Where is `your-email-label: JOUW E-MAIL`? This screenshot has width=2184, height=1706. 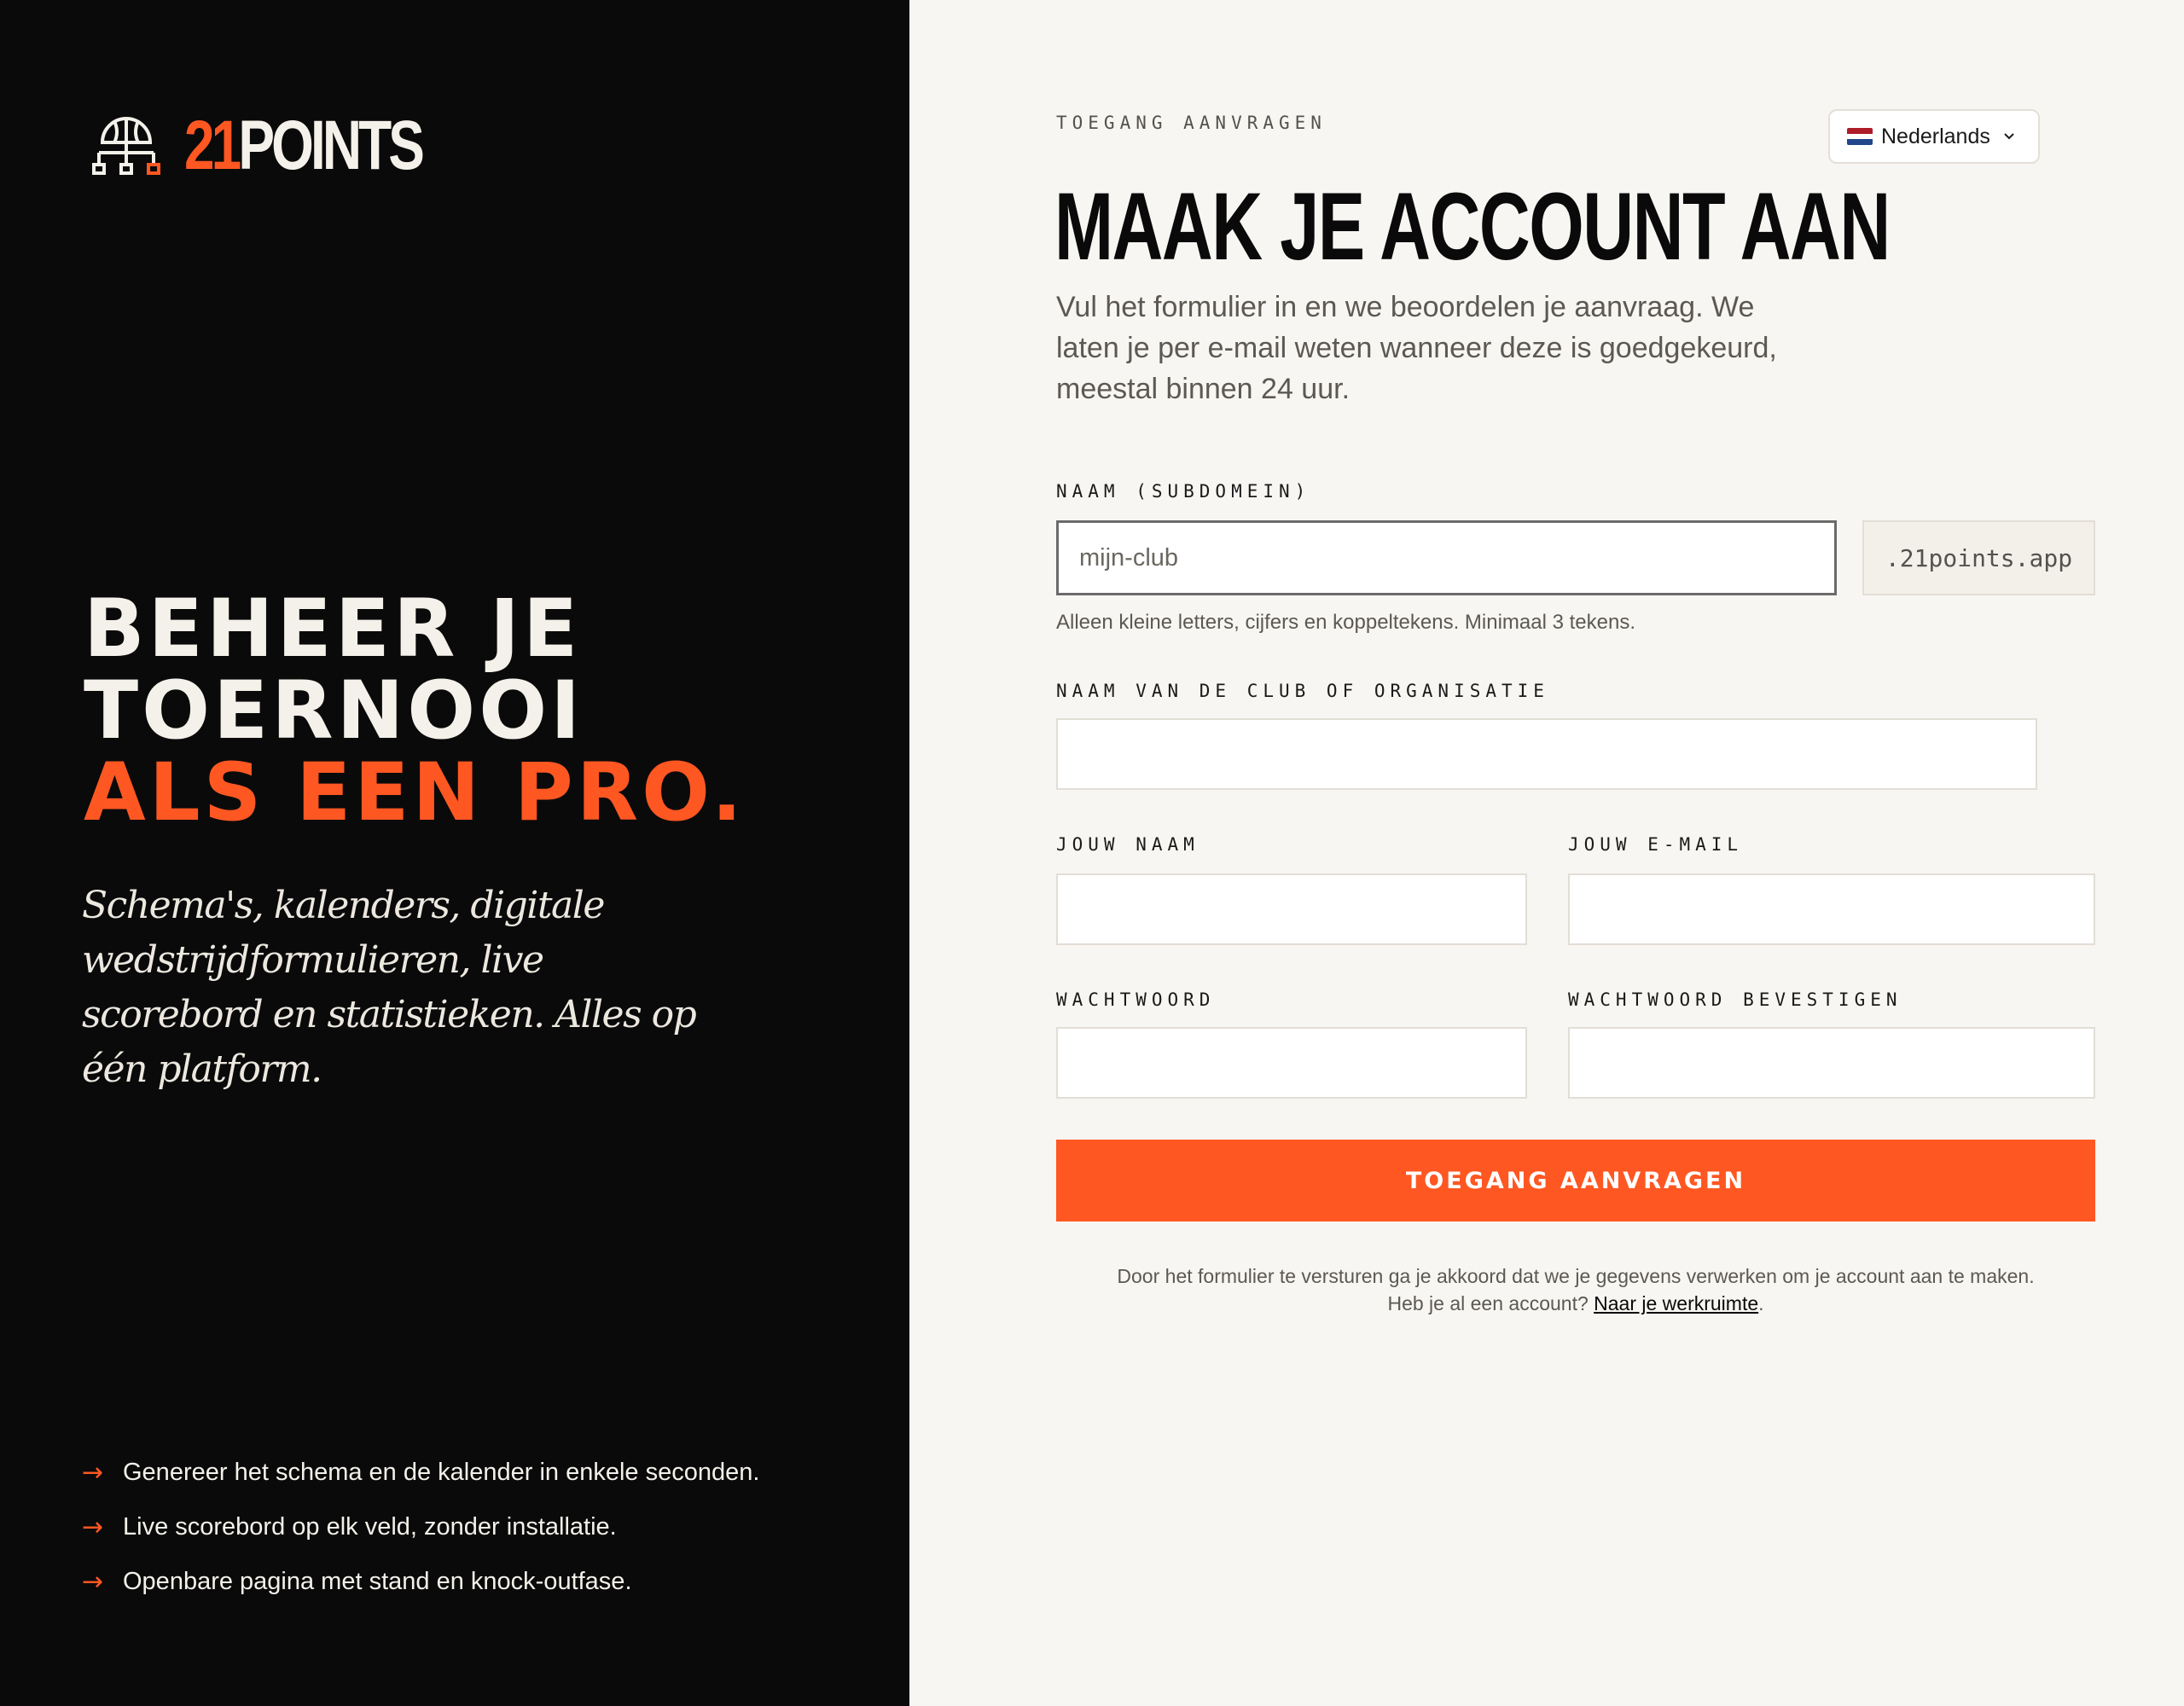 your-email-label: JOUW E-MAIL is located at coordinates (1656, 844).